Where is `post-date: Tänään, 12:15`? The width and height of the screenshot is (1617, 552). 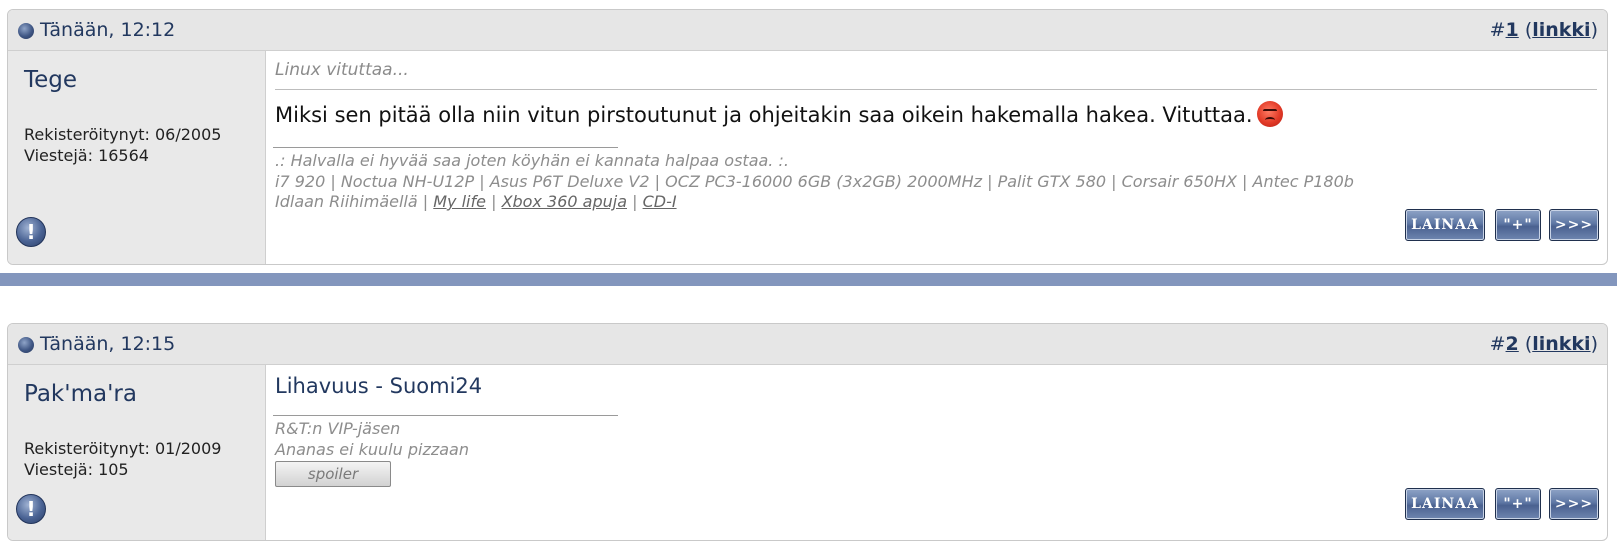 post-date: Tänään, 12:15 is located at coordinates (108, 344).